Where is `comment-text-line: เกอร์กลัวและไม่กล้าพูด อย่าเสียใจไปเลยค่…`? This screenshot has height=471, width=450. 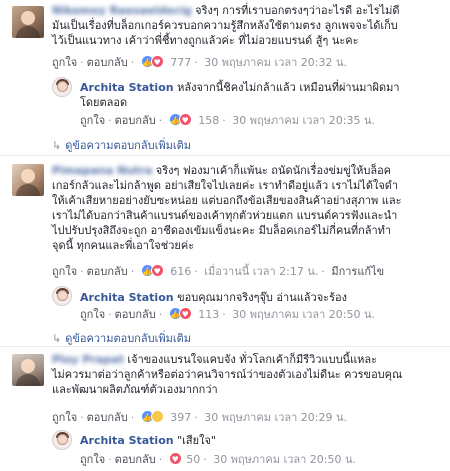
comment-text-line: เกอร์กลัวและไม่กล้าพูด อย่าเสียใจไปเลยค่… is located at coordinates (225, 185).